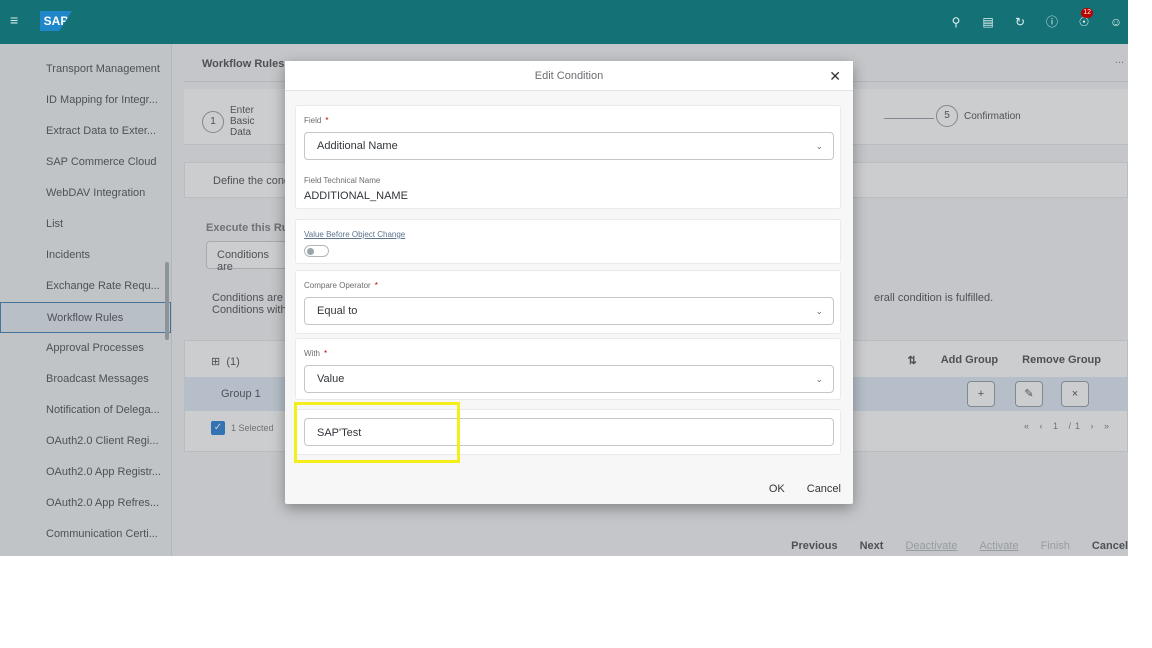 This screenshot has width=1152, height=648. I want to click on cancel-button: Cancel, so click(824, 489).